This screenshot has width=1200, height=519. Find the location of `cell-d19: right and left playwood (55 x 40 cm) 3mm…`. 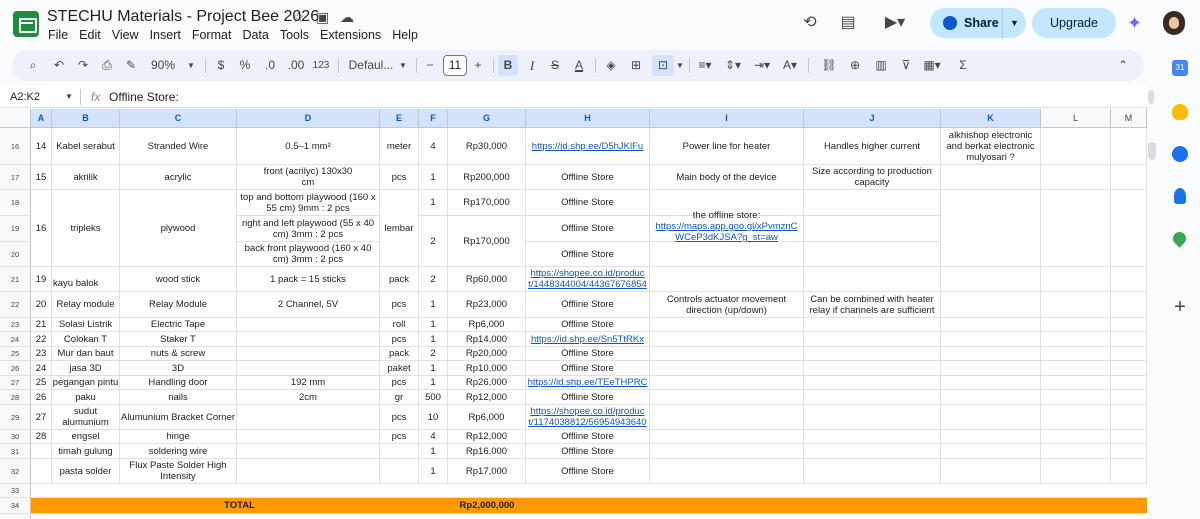

cell-d19: right and left playwood (55 x 40 cm) 3mm… is located at coordinates (308, 229).